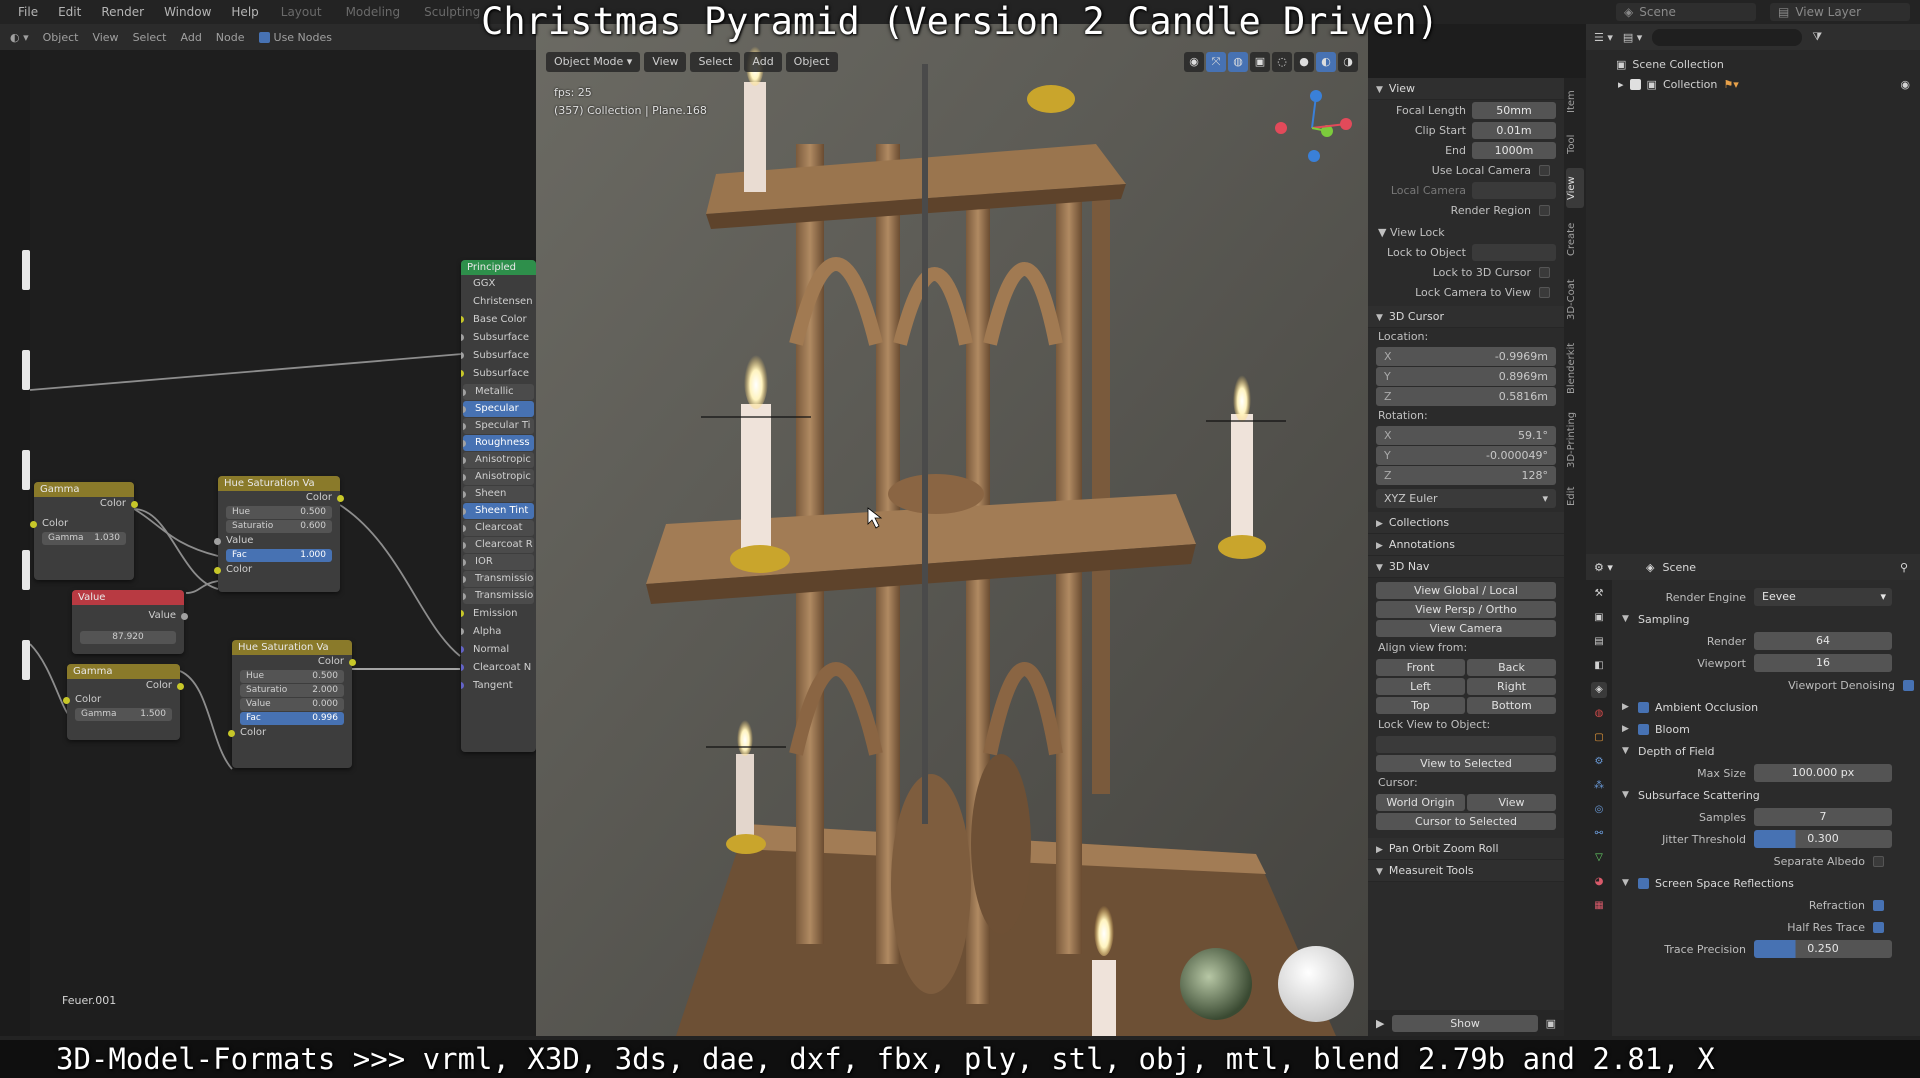 The height and width of the screenshot is (1078, 1920). Describe the element at coordinates (128, 637) in the screenshot. I see `value-field: 87.920` at that location.